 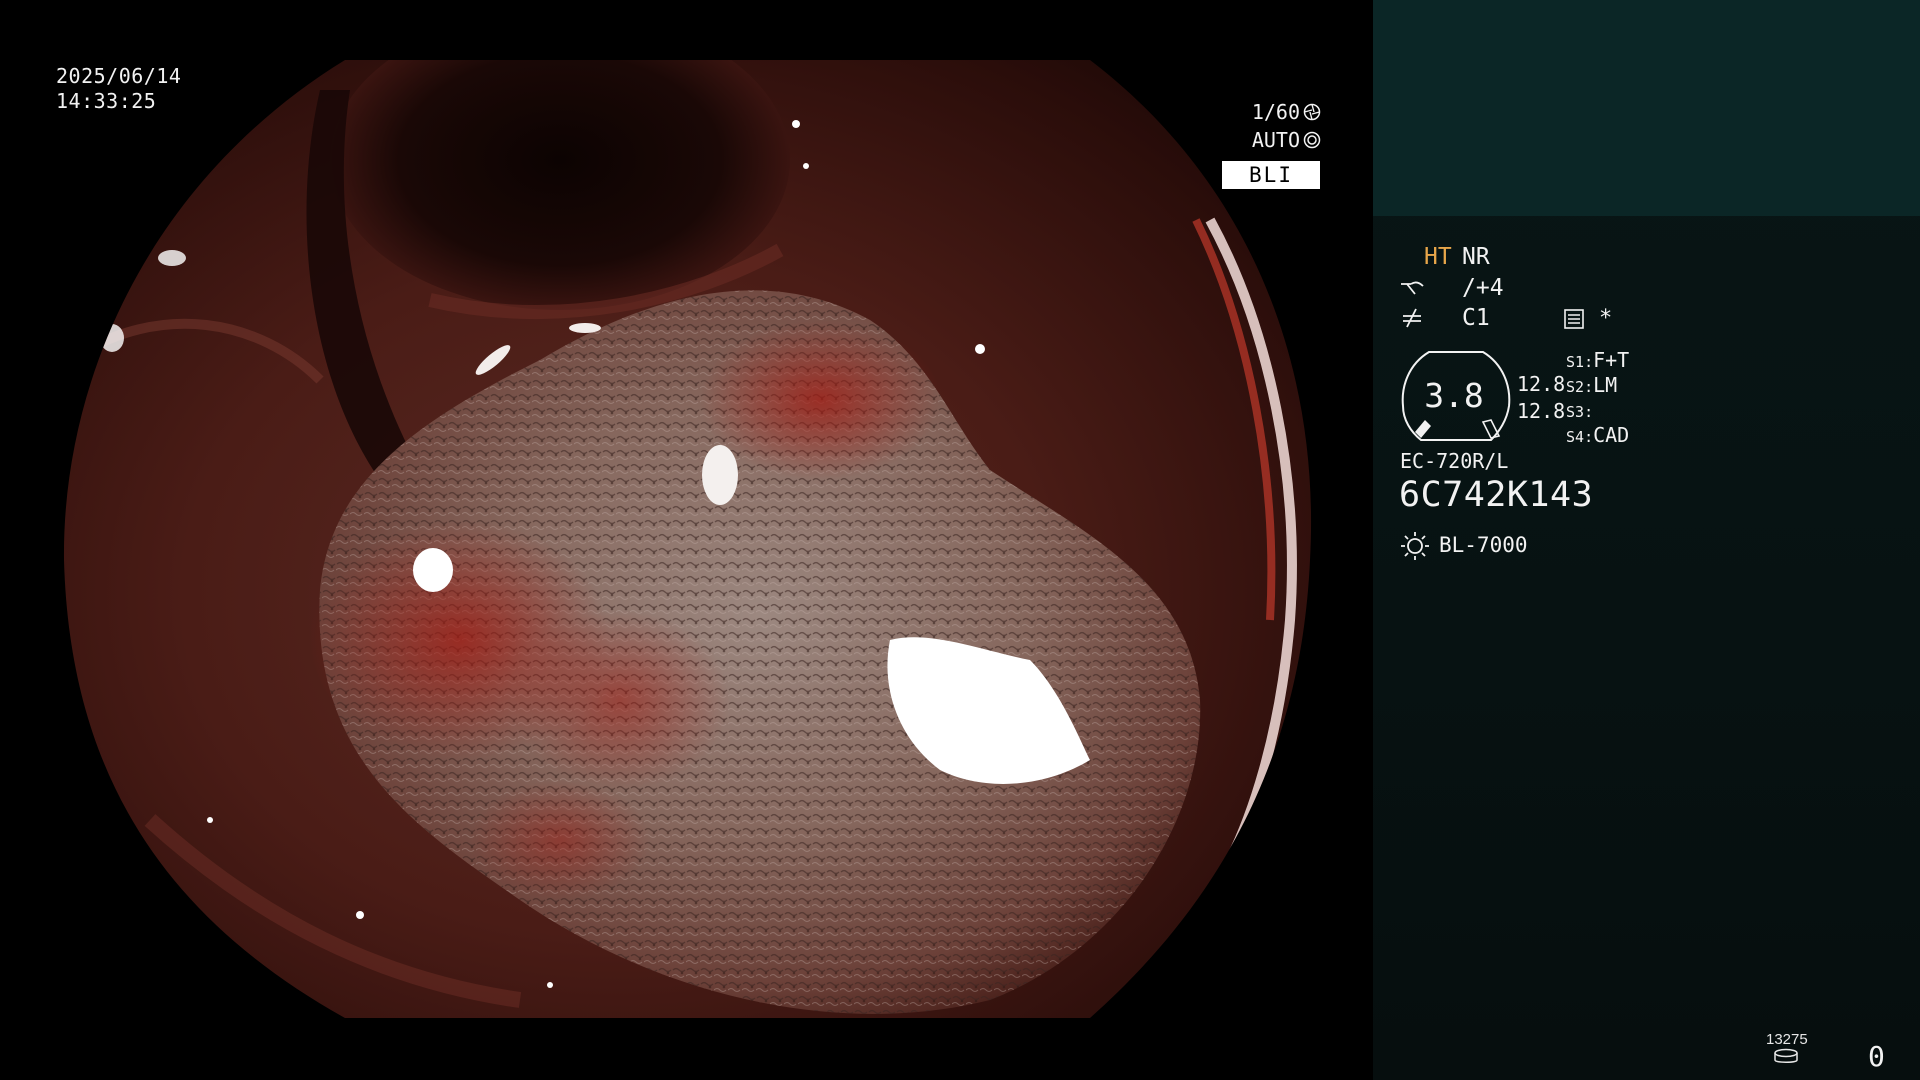 What do you see at coordinates (1592, 385) in the screenshot?
I see `scope-switch-2: S2:LM` at bounding box center [1592, 385].